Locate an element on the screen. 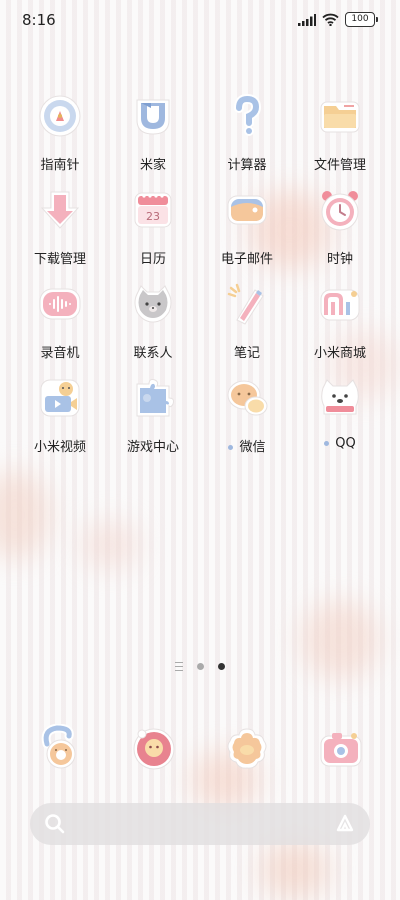  app-mi-video: 小米视频 is located at coordinates (60, 416).